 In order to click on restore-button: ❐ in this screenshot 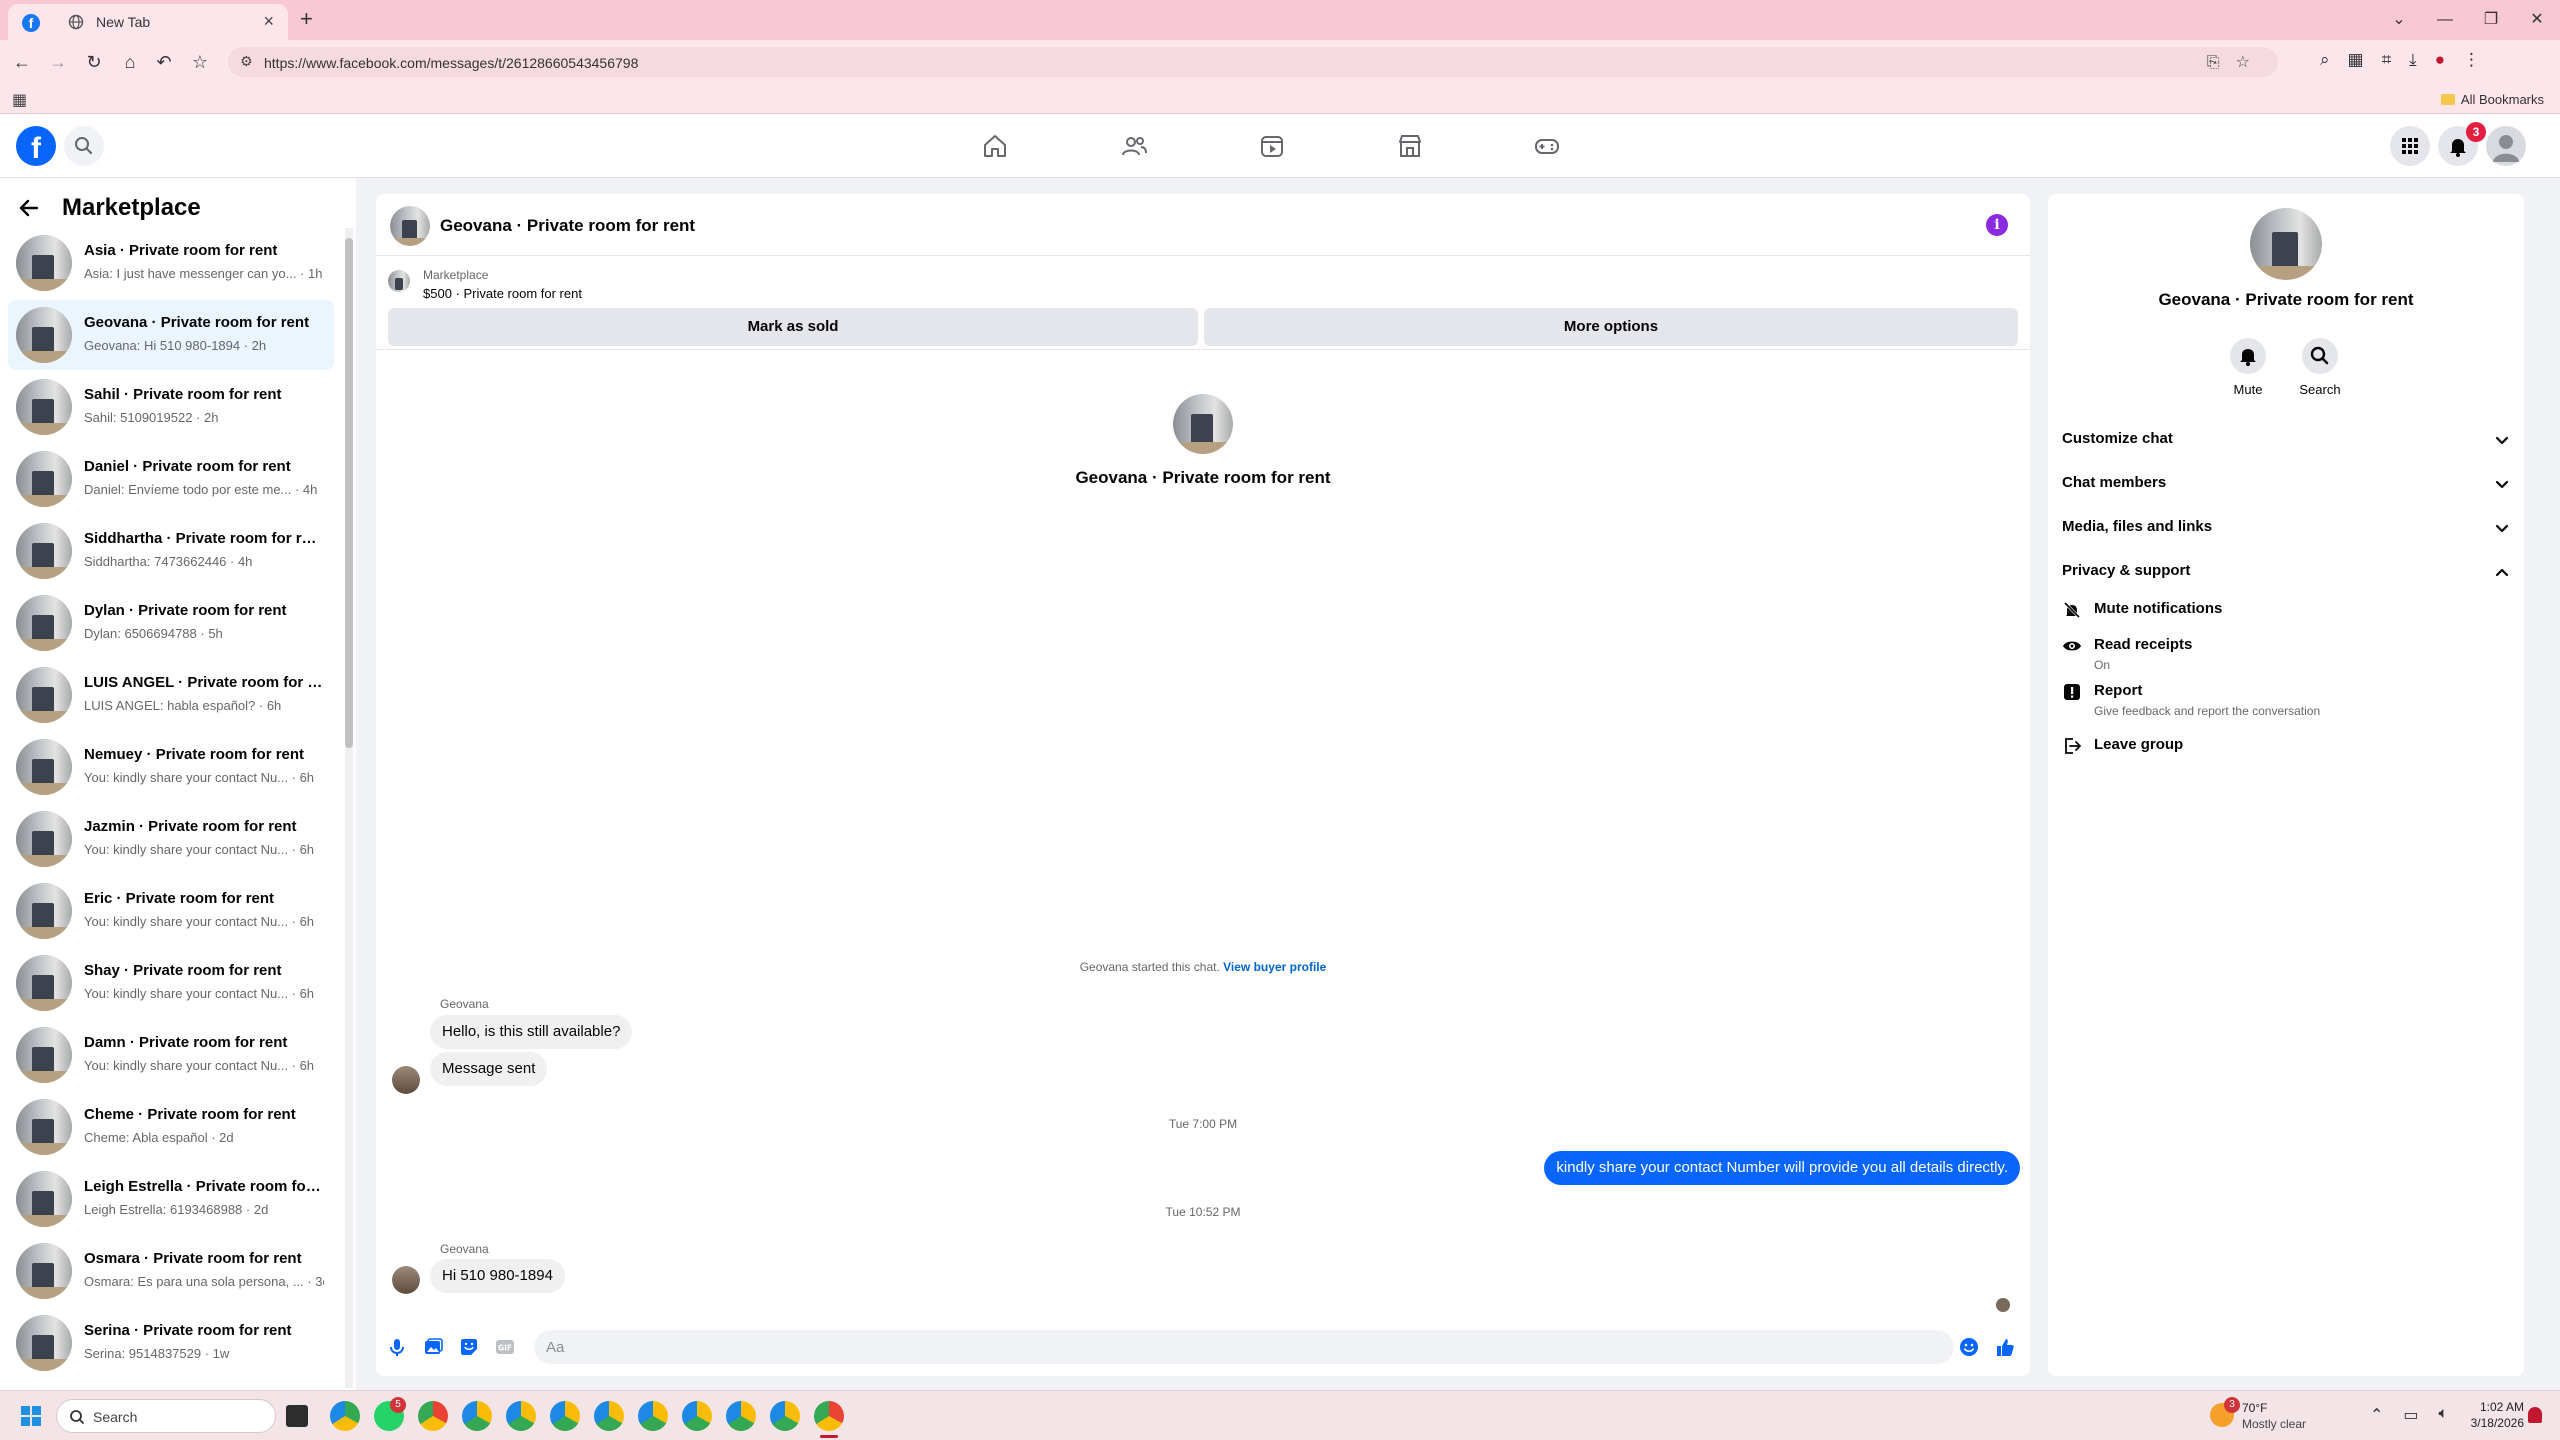, I will do `click(2491, 20)`.